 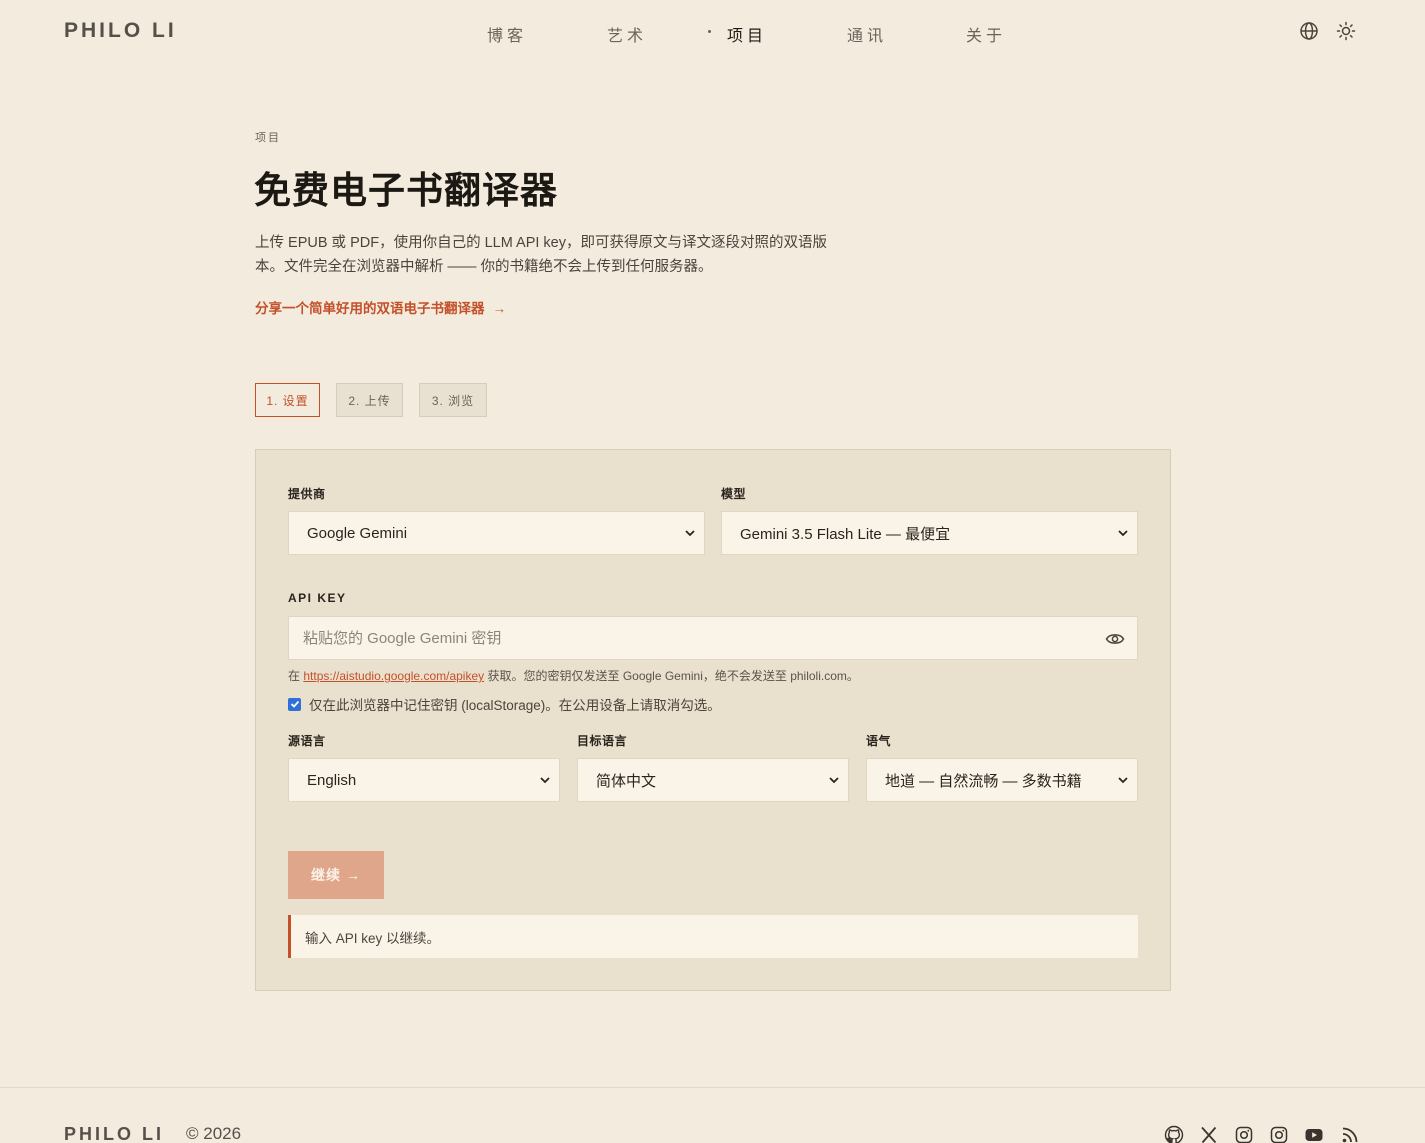 I want to click on tone-label: 语气, so click(x=879, y=741).